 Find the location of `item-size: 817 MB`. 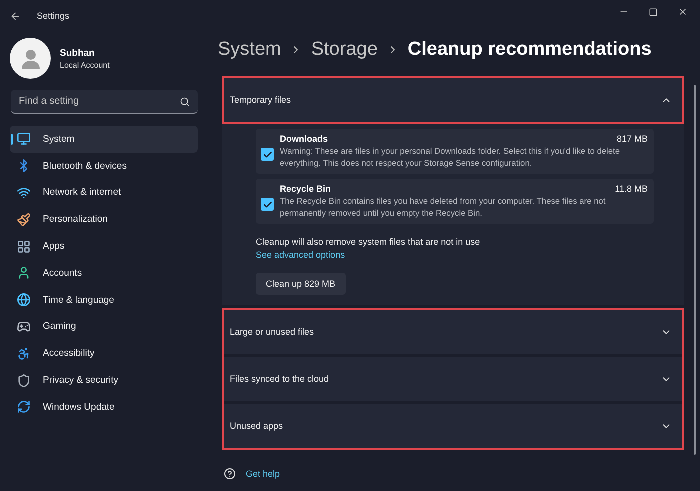

item-size: 817 MB is located at coordinates (632, 139).